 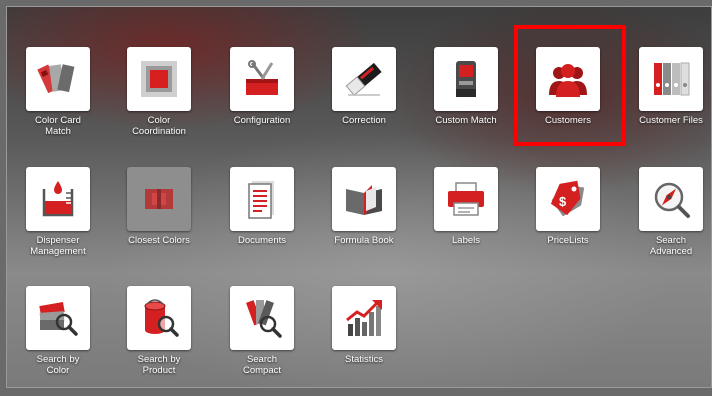 What do you see at coordinates (364, 200) in the screenshot?
I see `book-icon` at bounding box center [364, 200].